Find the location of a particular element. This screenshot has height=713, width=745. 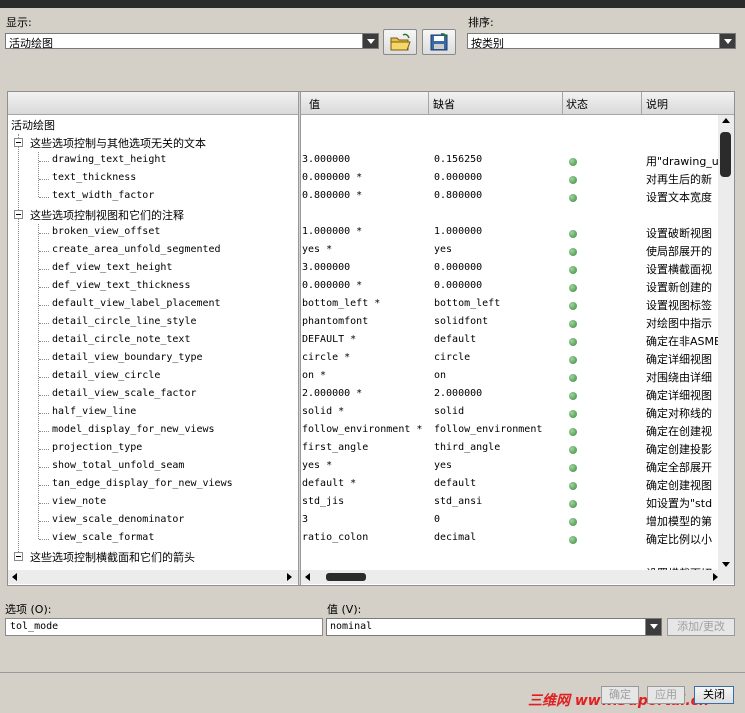

option-desc: 确定详细视图 is located at coordinates (679, 359).